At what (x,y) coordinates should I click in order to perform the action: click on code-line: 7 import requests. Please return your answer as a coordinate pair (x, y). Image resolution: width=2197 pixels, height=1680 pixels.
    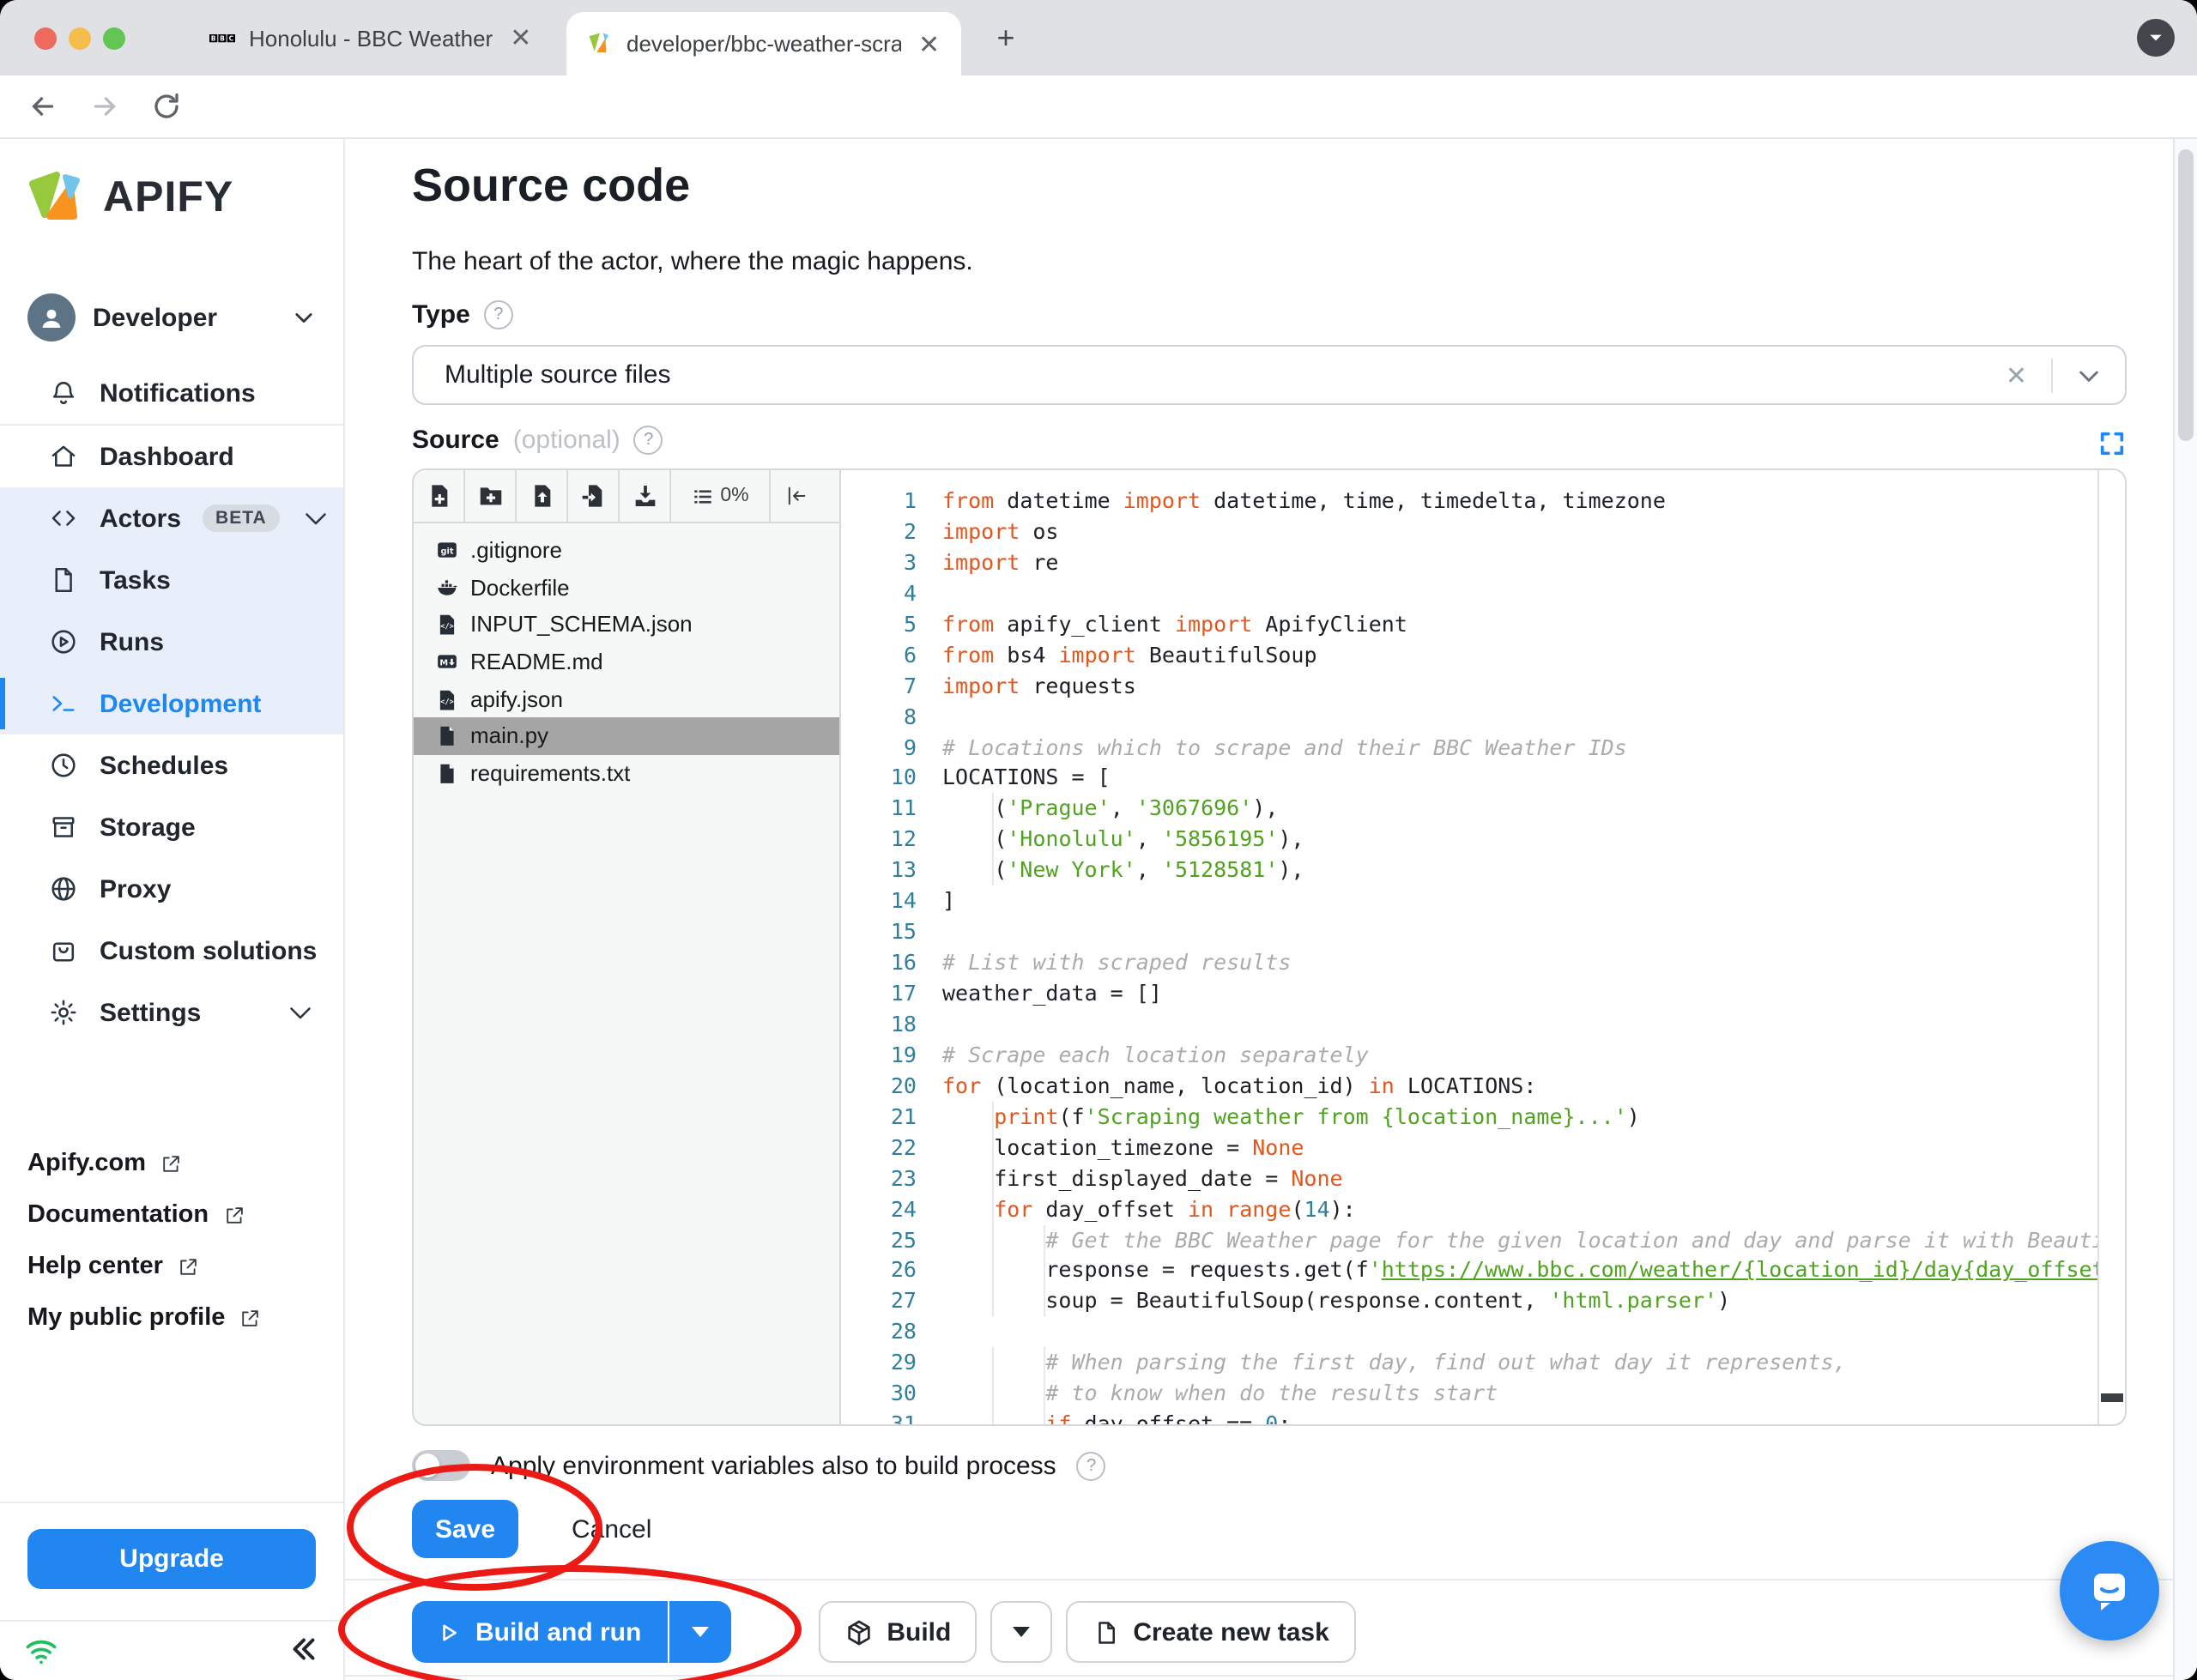
    Looking at the image, I should click on (1483, 685).